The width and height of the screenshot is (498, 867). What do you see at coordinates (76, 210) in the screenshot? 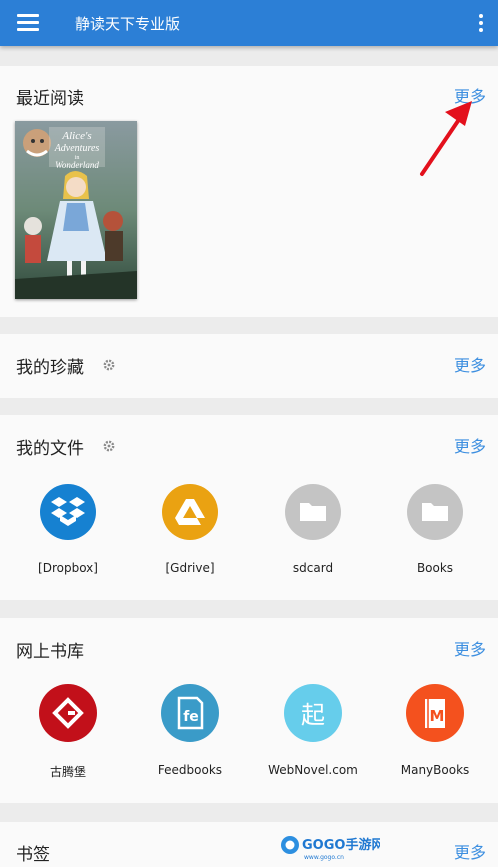
I see `recent-book-cover: Alice's Adventures in Wonderland` at bounding box center [76, 210].